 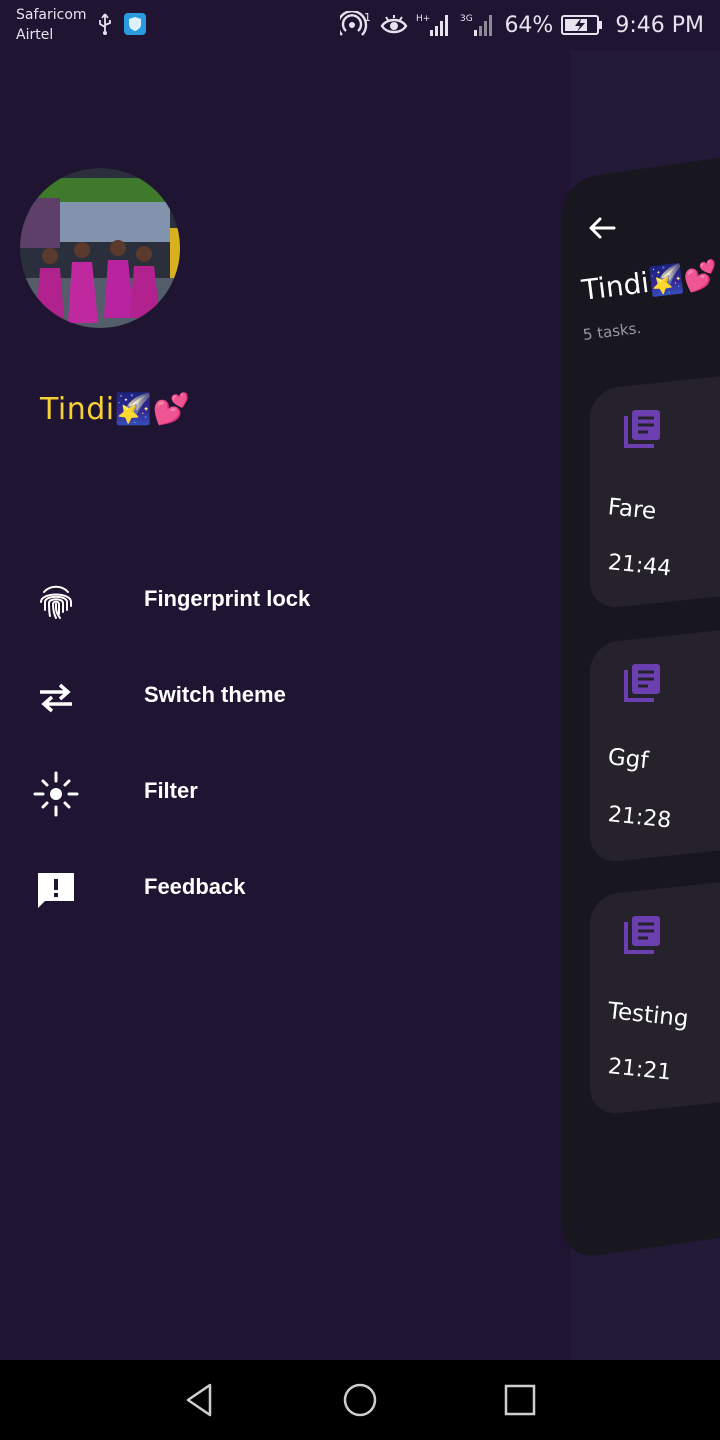 I want to click on clock: 9:46 PM, so click(x=659, y=25).